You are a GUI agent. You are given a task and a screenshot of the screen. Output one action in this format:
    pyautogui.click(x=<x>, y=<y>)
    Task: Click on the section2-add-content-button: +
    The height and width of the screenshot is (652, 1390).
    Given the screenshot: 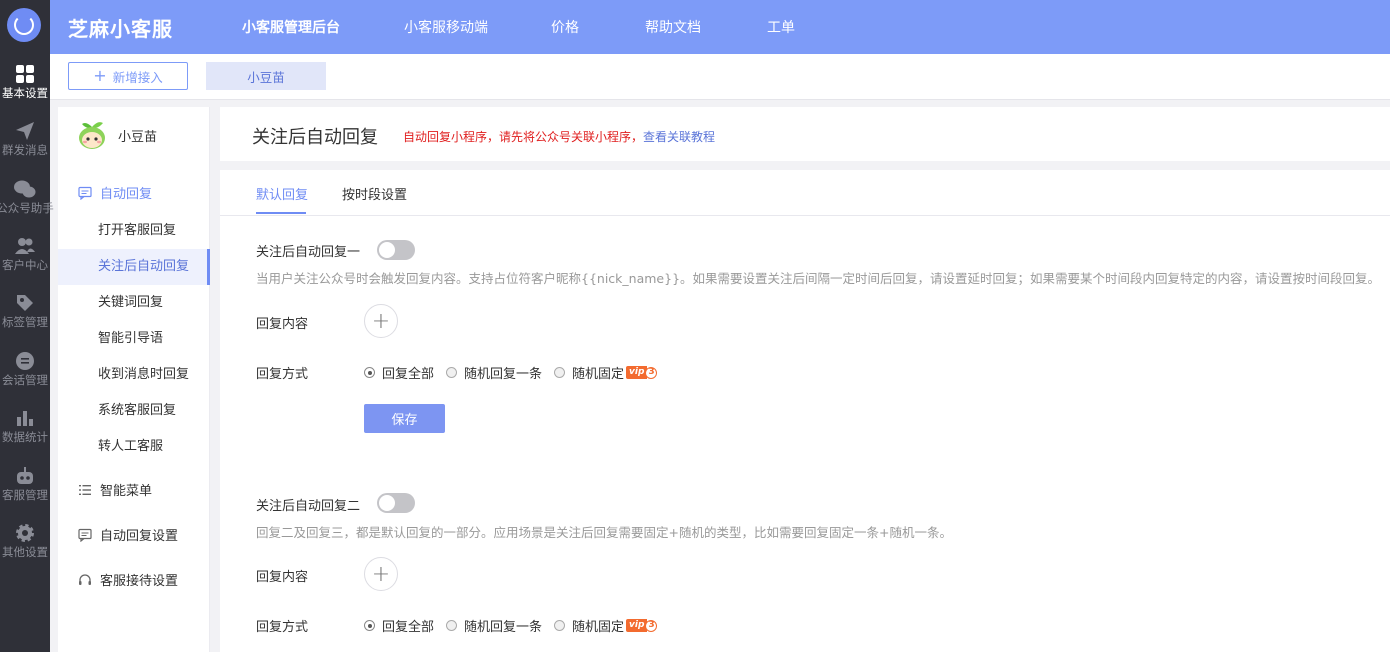 What is the action you would take?
    pyautogui.click(x=381, y=574)
    